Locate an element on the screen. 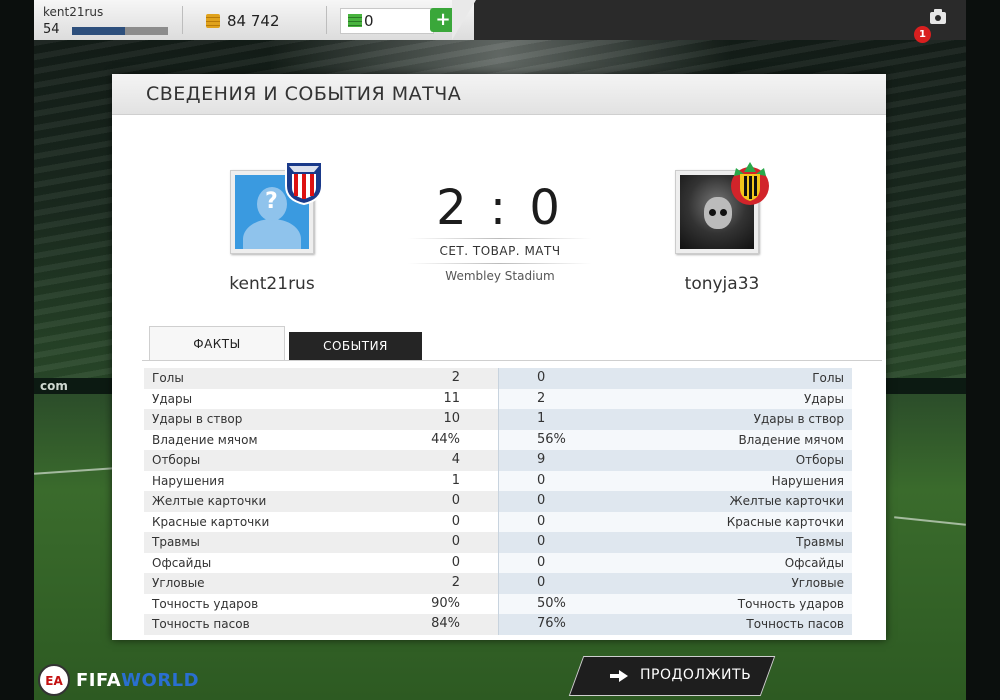 Image resolution: width=1000 pixels, height=700 pixels. stat-row: Травмы 0 0 Травмы is located at coordinates (498, 542).